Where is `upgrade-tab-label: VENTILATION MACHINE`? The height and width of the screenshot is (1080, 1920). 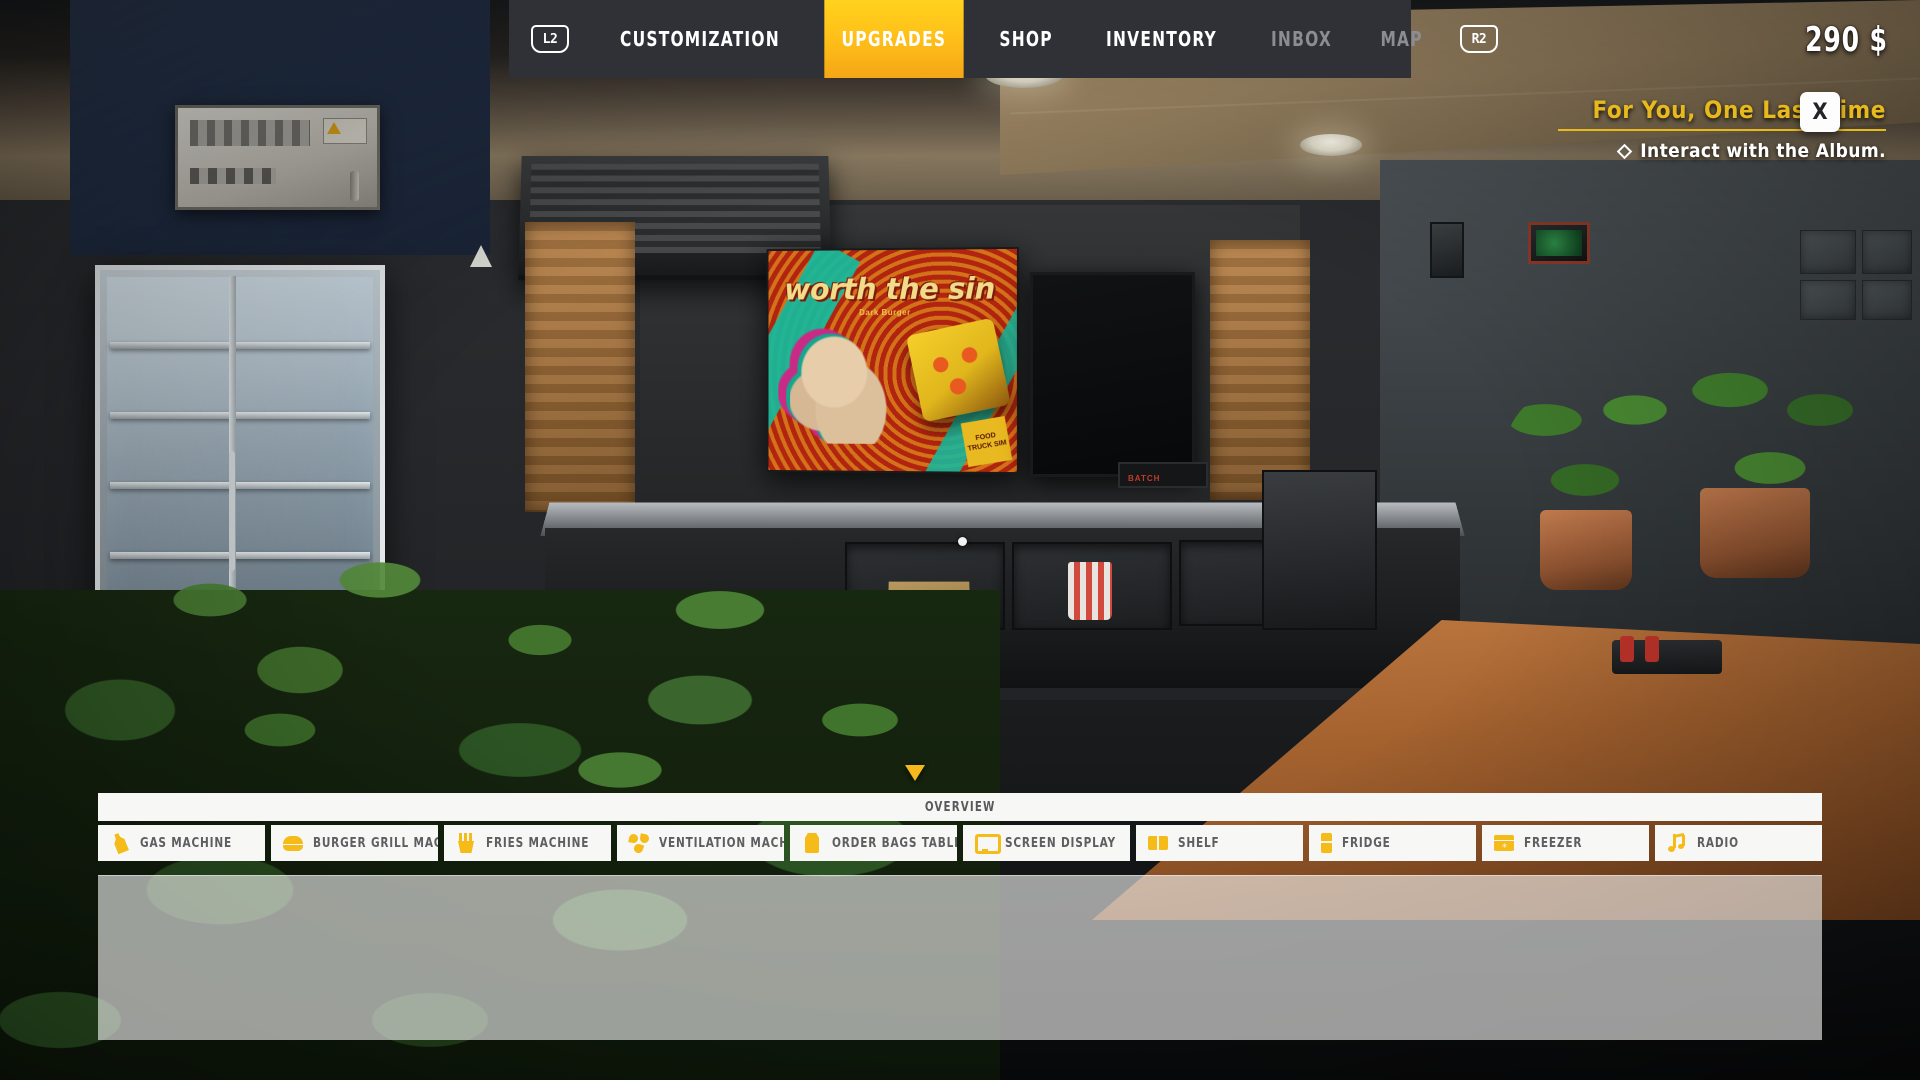 upgrade-tab-label: VENTILATION MACHINE is located at coordinates (721, 843).